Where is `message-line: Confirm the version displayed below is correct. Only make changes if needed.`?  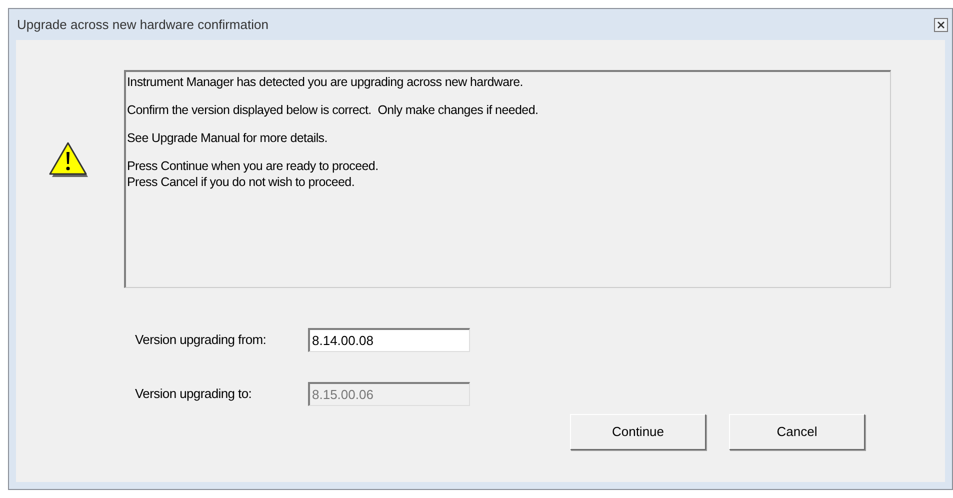 message-line: Confirm the version displayed below is correct. Only make changes if needed. is located at coordinates (333, 110).